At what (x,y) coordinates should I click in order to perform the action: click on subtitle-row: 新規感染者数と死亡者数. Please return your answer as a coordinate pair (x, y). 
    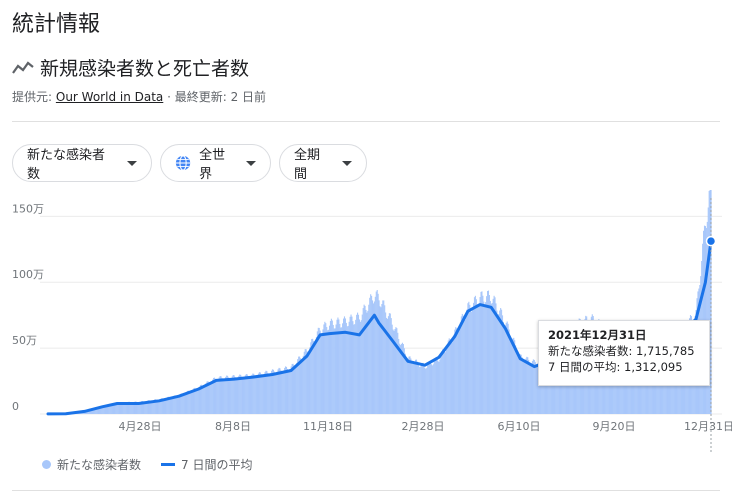
    Looking at the image, I should click on (130, 67).